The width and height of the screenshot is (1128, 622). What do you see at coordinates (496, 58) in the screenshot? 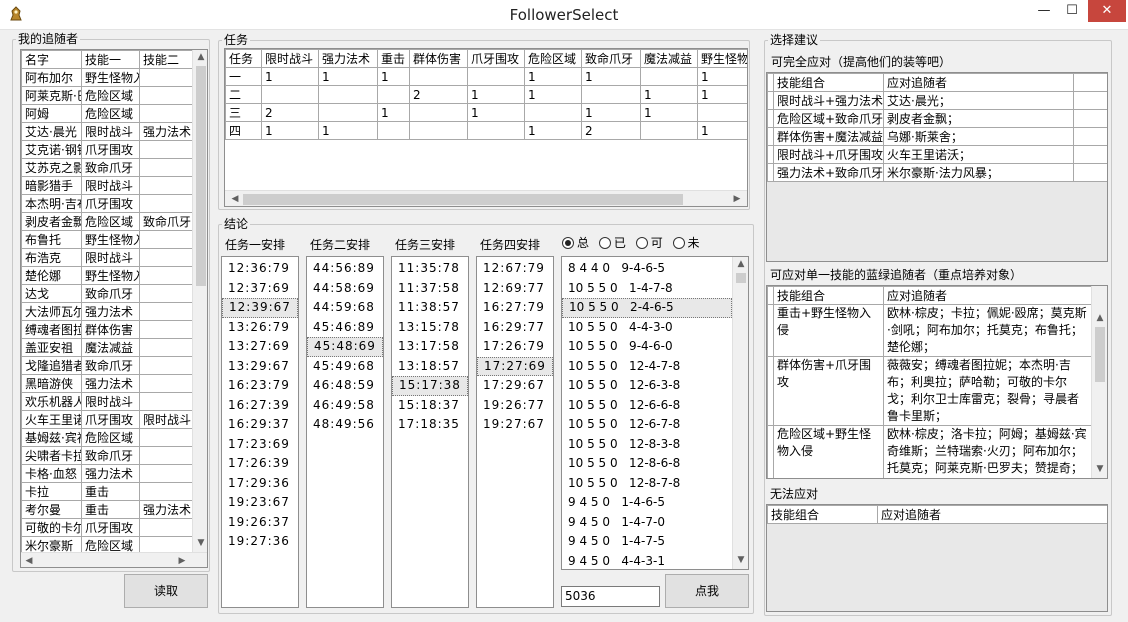
I see `column-header: 爪牙围攻` at bounding box center [496, 58].